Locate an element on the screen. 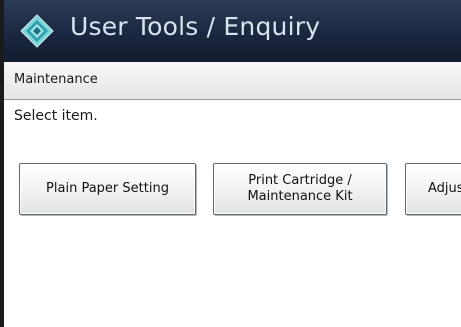  adjust-button: Adjust is located at coordinates (433, 189).